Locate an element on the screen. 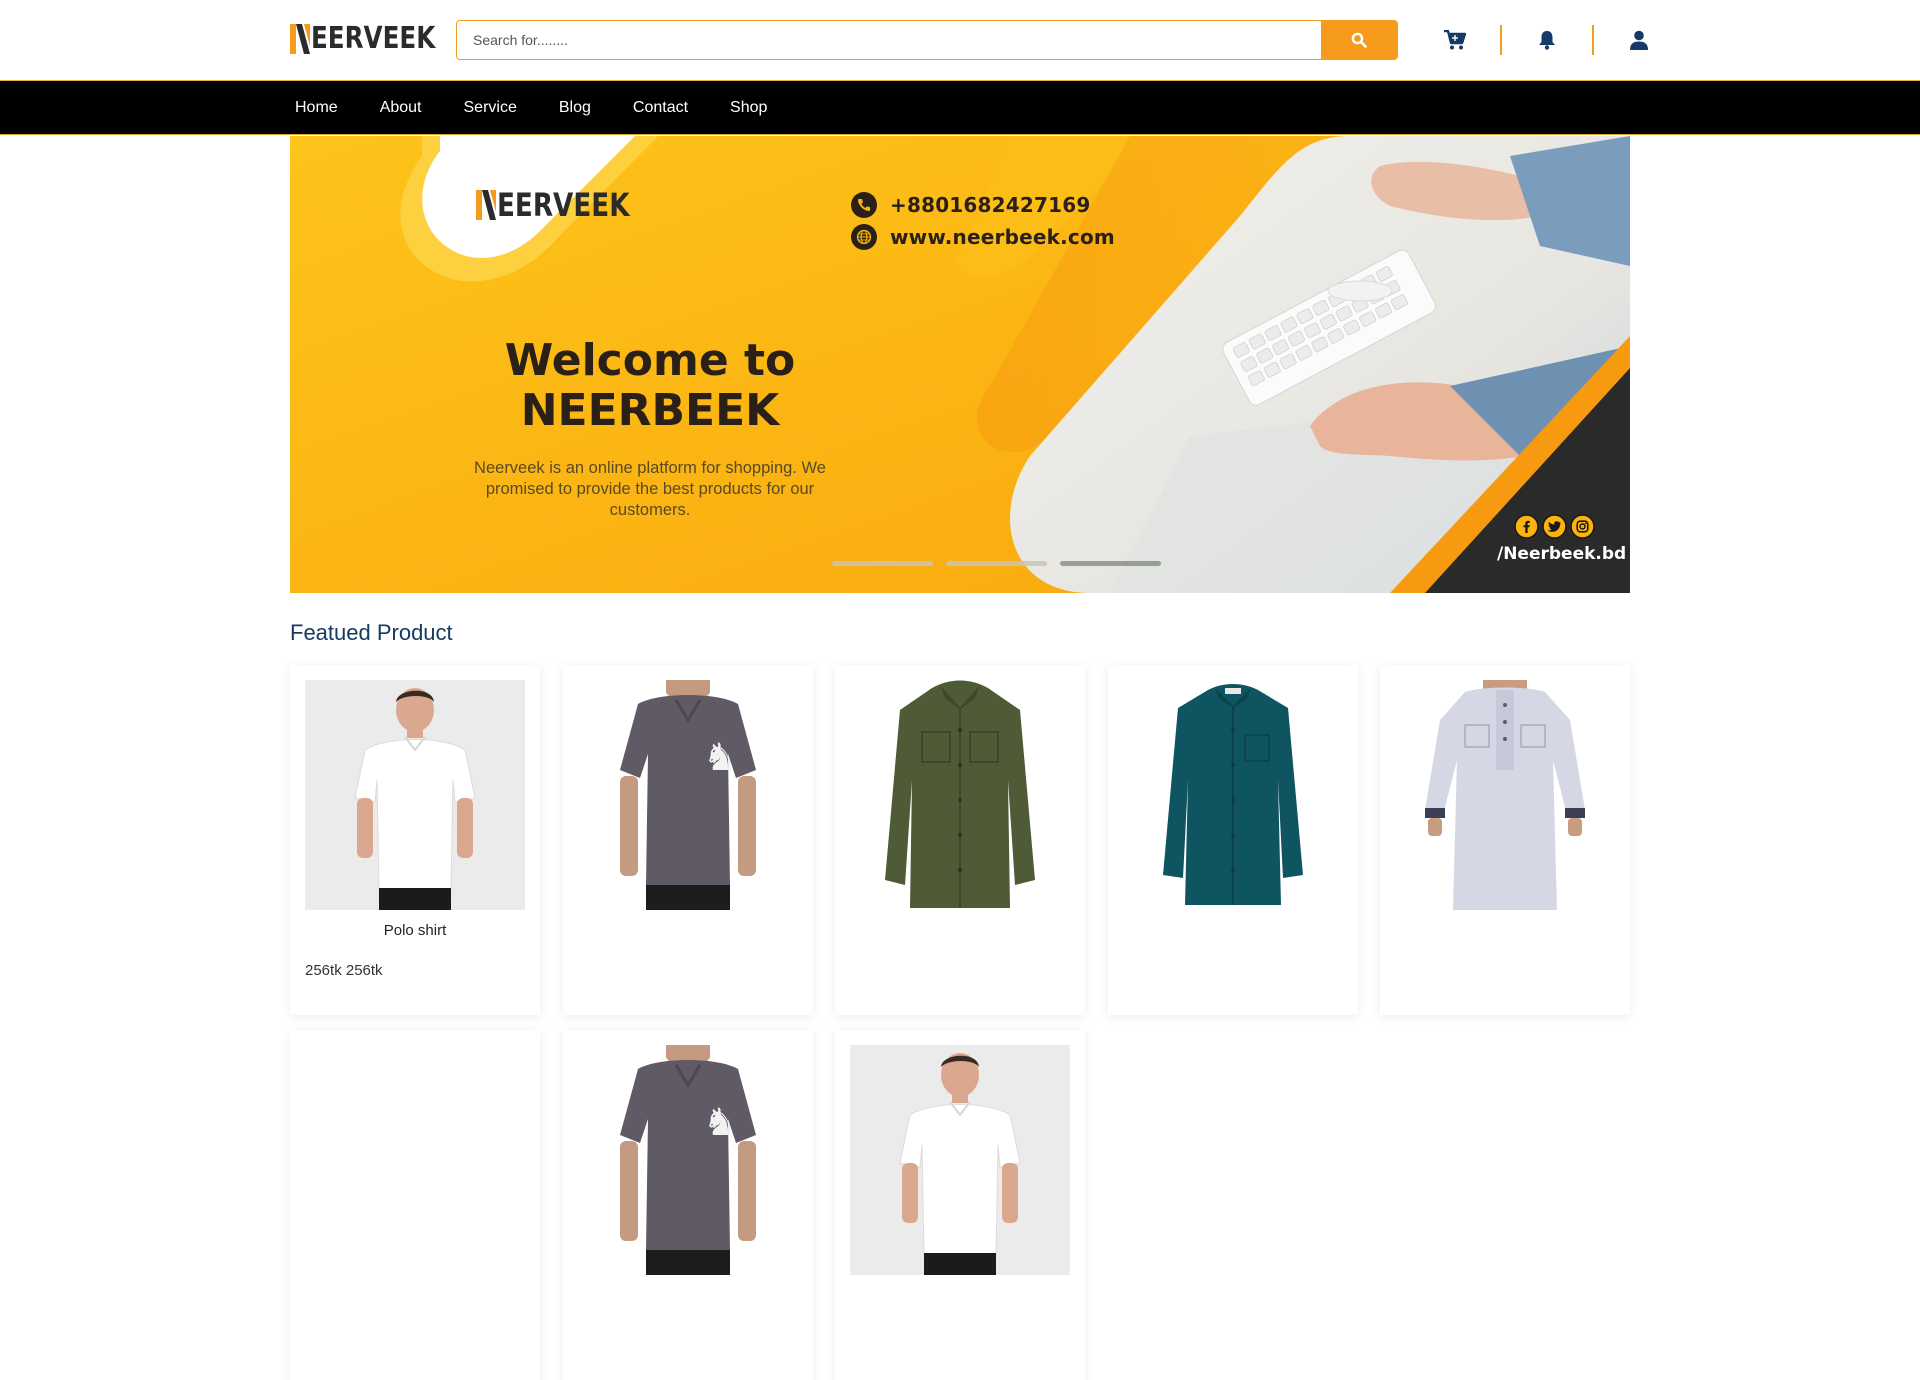 The width and height of the screenshot is (1920, 1380). search-input is located at coordinates (889, 40).